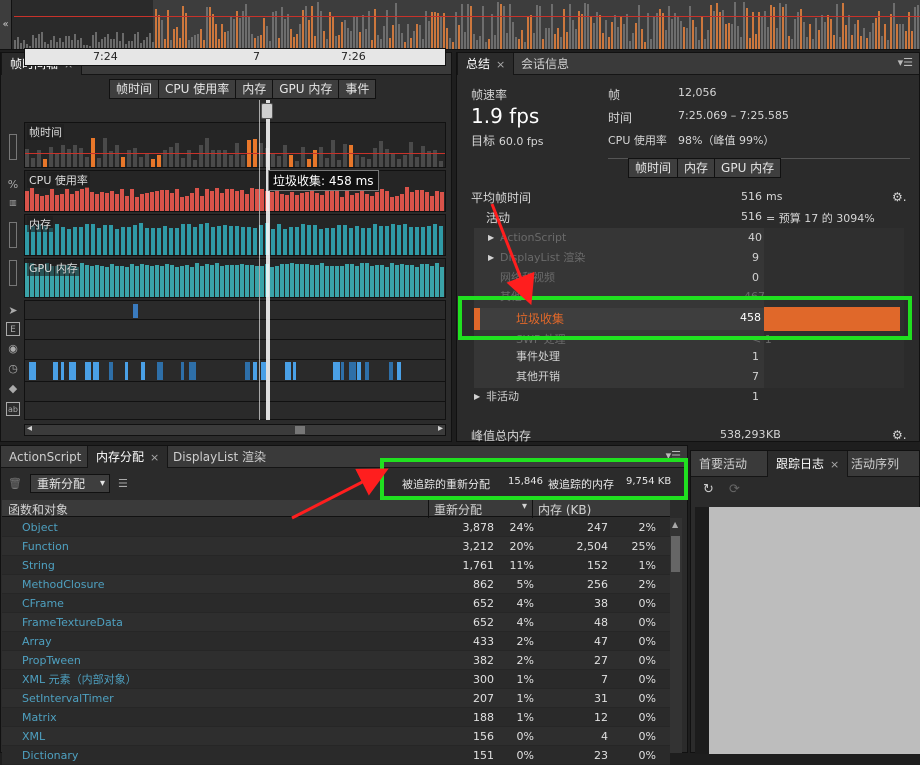  Describe the element at coordinates (413, 361) in the screenshot. I see `annotation-arrows` at that location.